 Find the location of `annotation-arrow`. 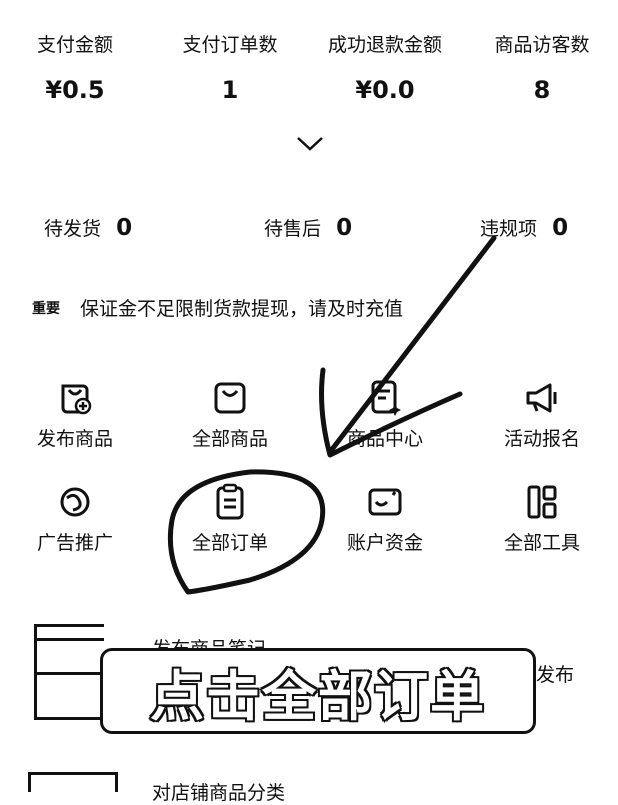

annotation-arrow is located at coordinates (408, 346).